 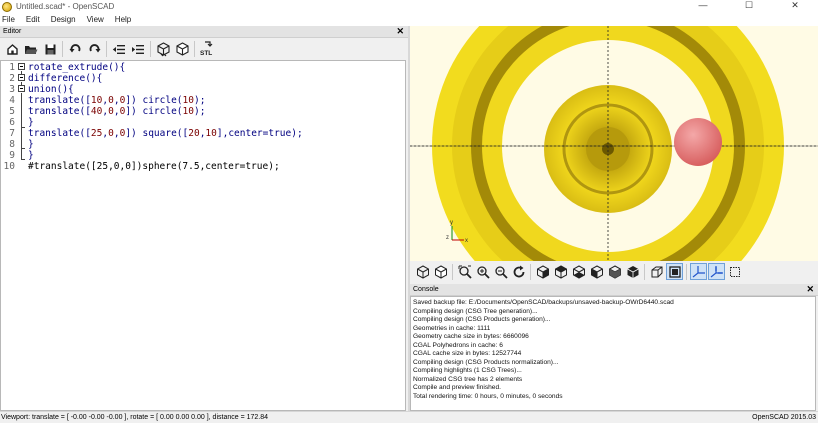 I want to click on code-token: );, so click(x=297, y=133).